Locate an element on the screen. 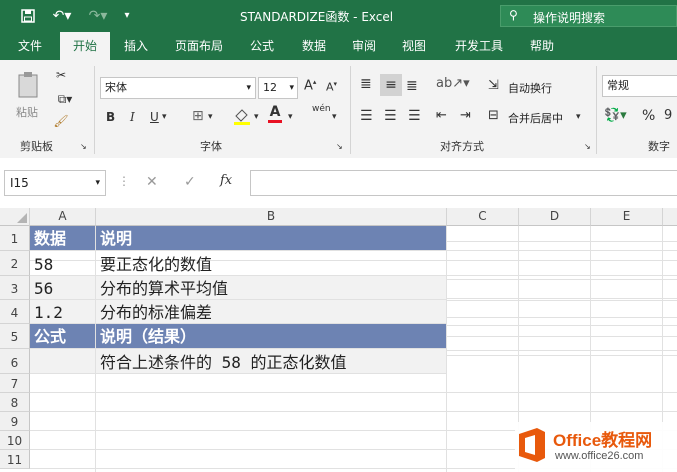 The width and height of the screenshot is (677, 472). row-header-1: 1 is located at coordinates (15, 238).